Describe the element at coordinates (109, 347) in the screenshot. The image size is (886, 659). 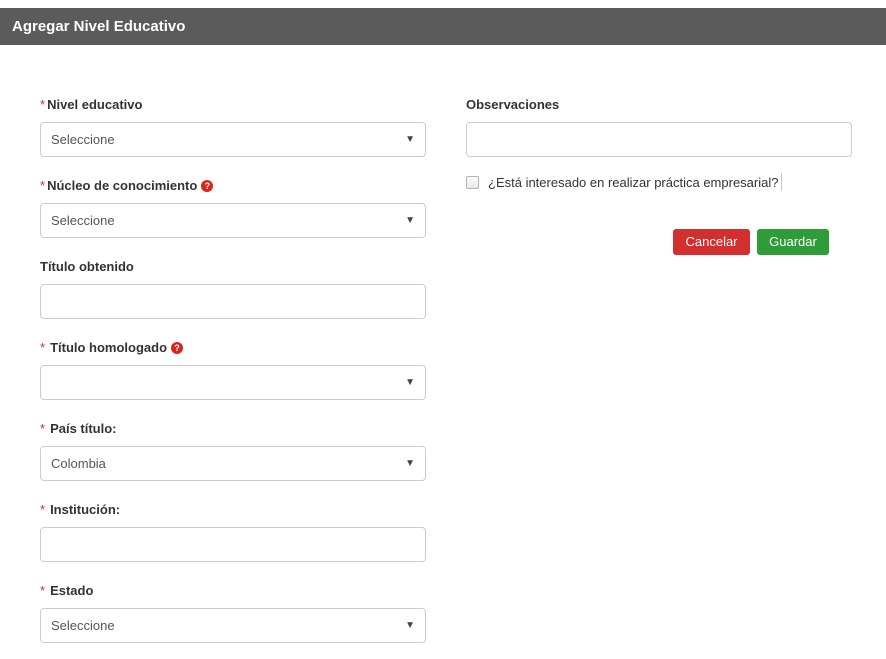
I see `titulo-homologado-label-text: Título homologado` at that location.